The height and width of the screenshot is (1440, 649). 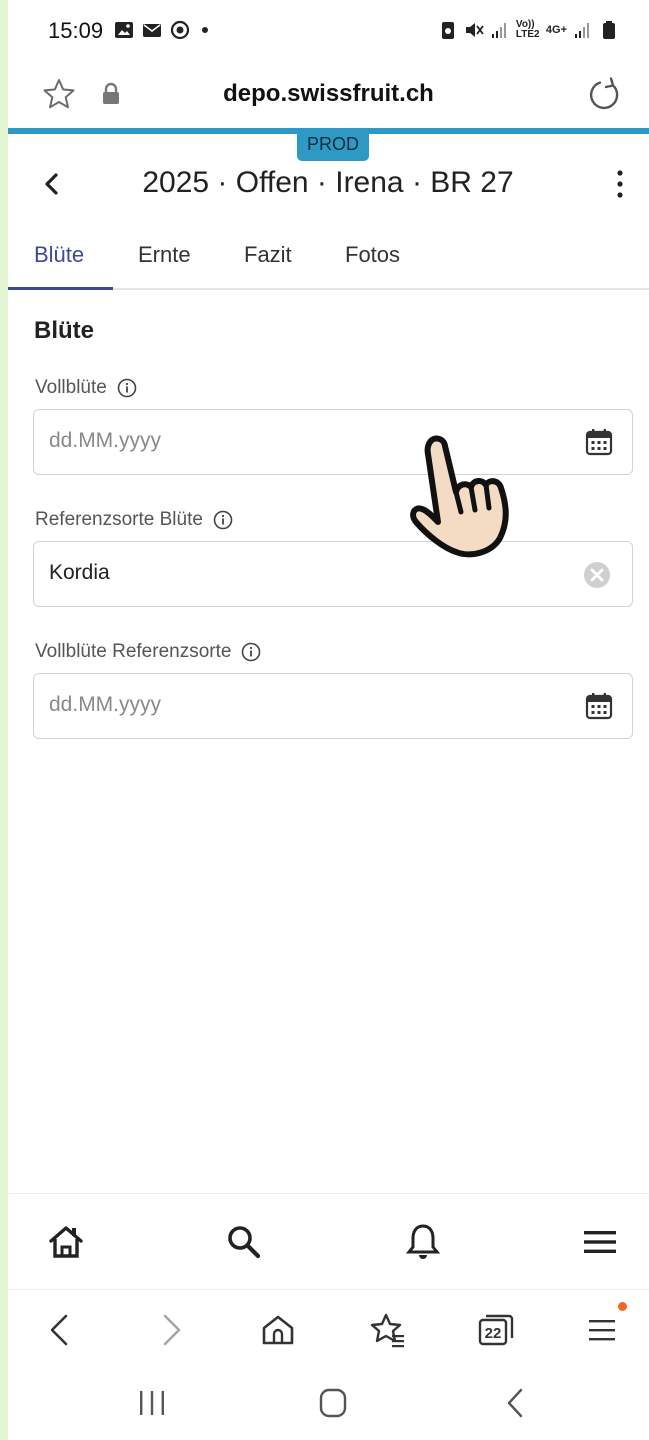 What do you see at coordinates (556, 30) in the screenshot?
I see `network-label: 4G+` at bounding box center [556, 30].